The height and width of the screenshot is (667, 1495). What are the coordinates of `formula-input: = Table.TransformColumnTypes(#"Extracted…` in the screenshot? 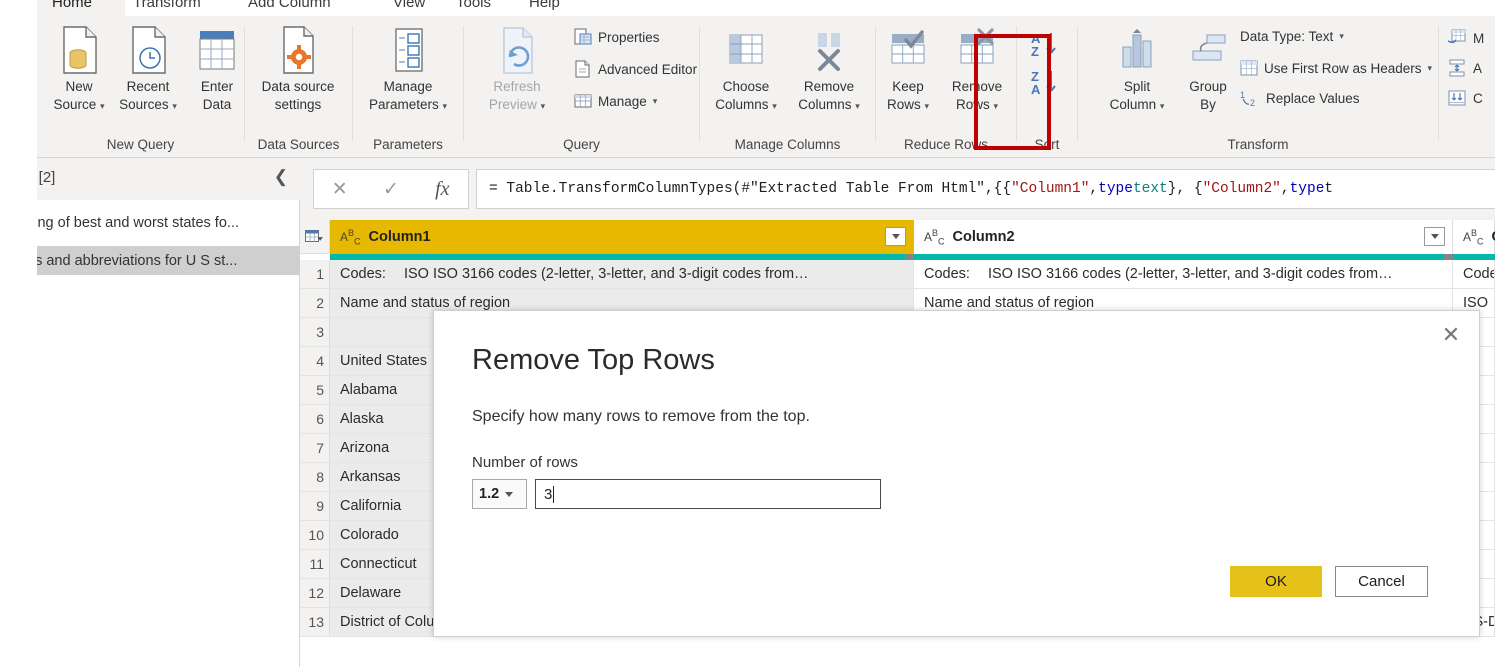 It's located at (985, 189).